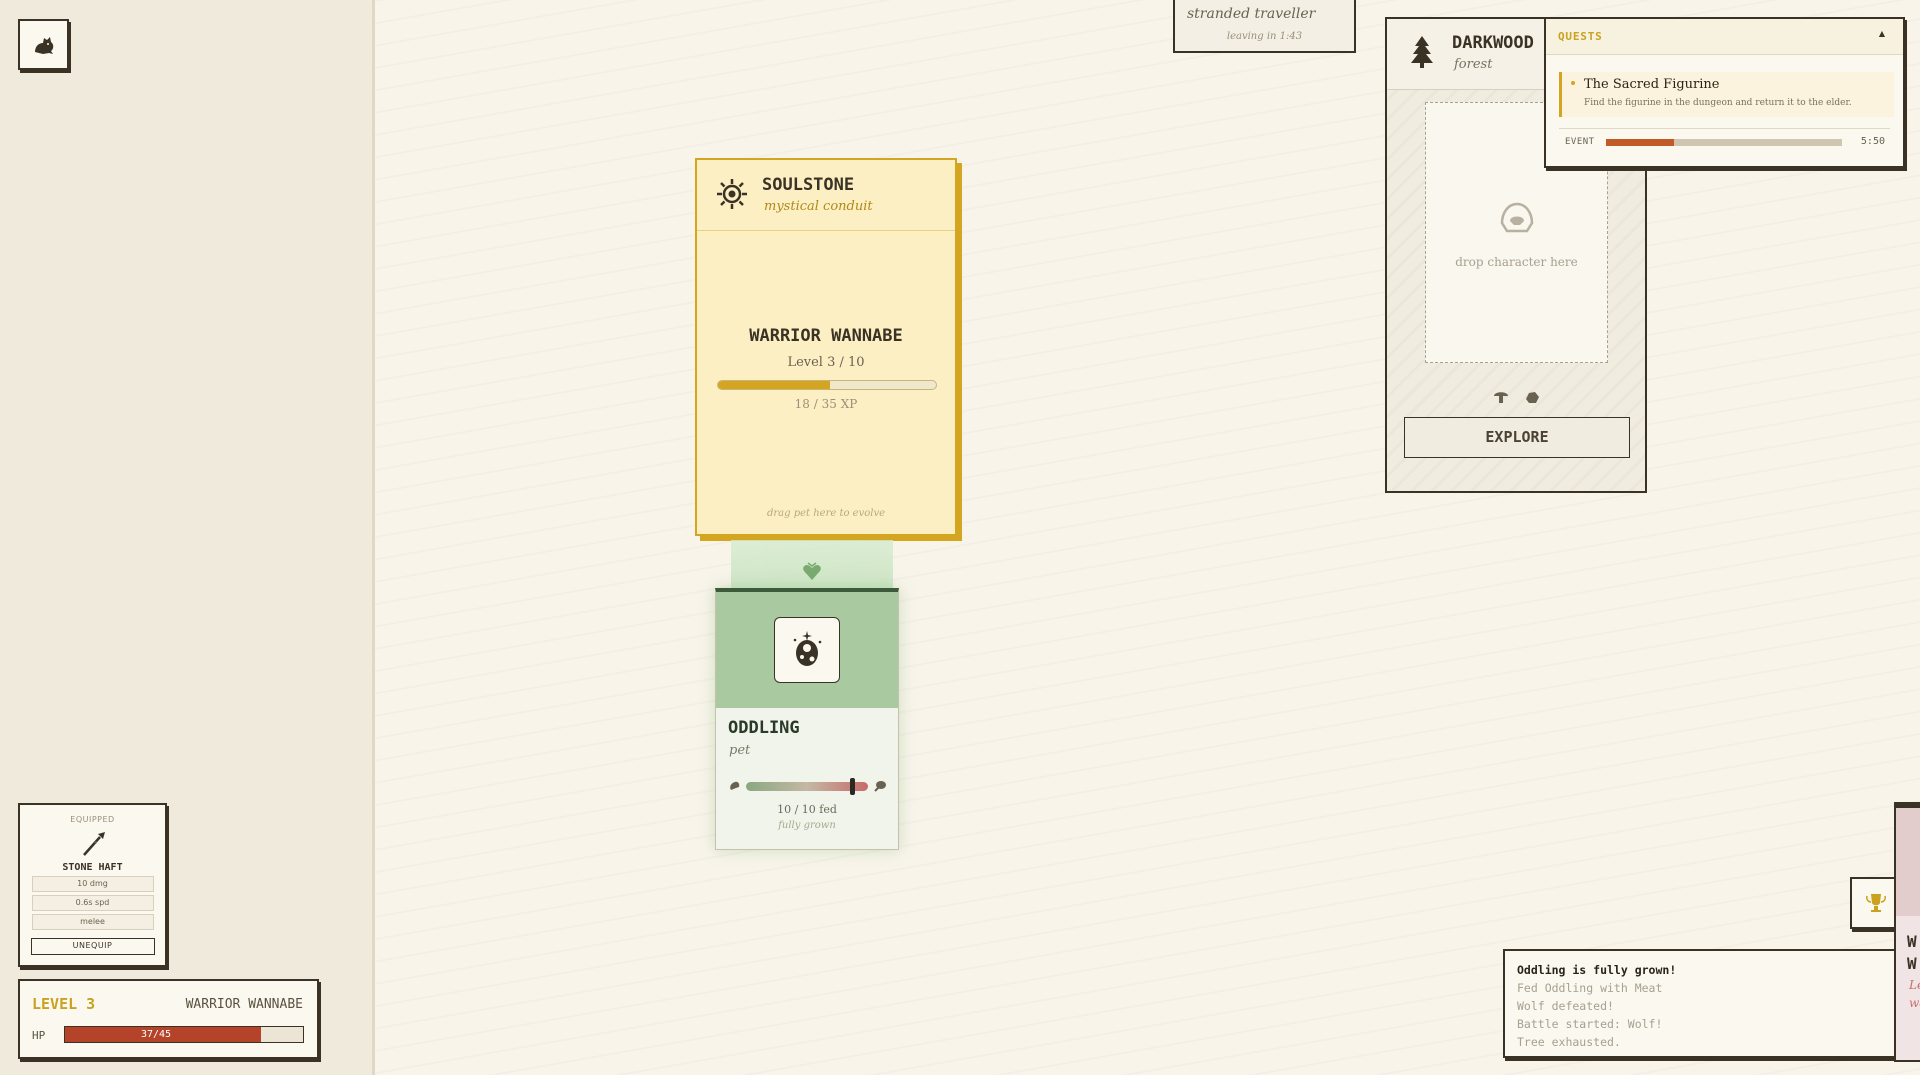 This screenshot has height=1075, width=1920. What do you see at coordinates (1473, 64) in the screenshot?
I see `darkwood-subtitle: forest` at bounding box center [1473, 64].